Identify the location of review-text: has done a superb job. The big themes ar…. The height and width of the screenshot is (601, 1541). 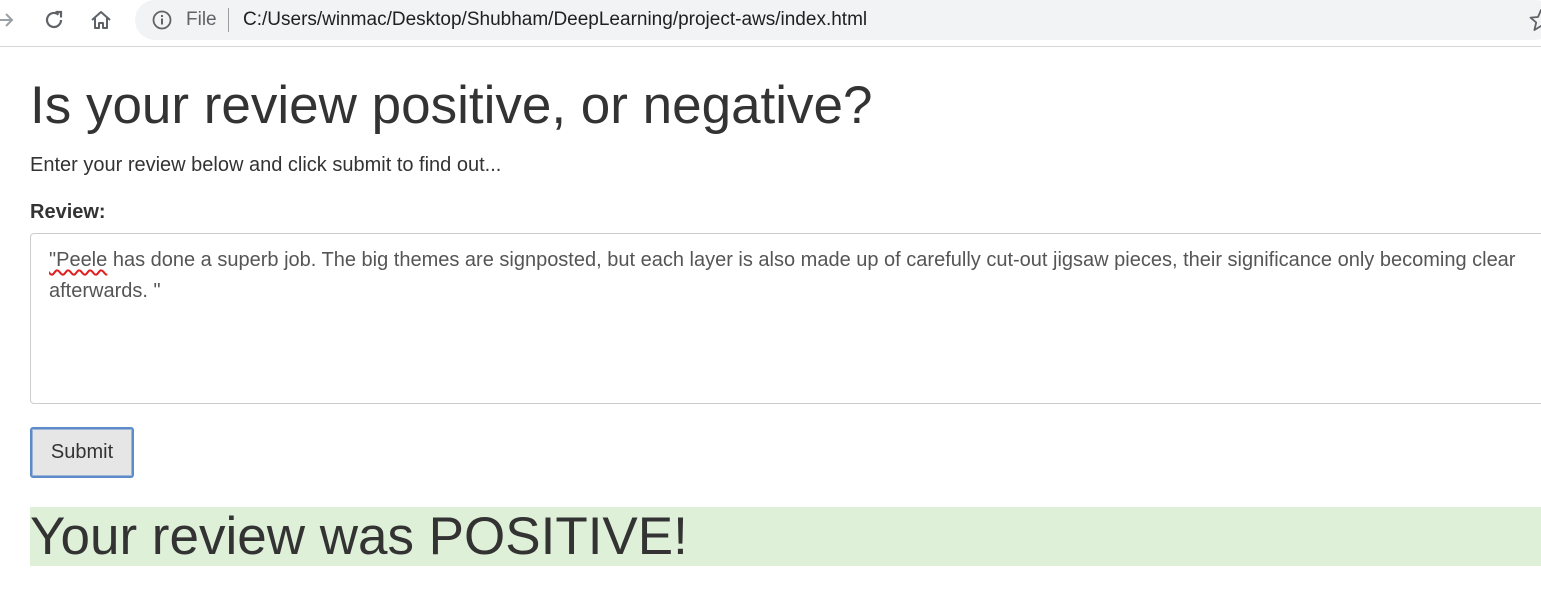
(785, 275).